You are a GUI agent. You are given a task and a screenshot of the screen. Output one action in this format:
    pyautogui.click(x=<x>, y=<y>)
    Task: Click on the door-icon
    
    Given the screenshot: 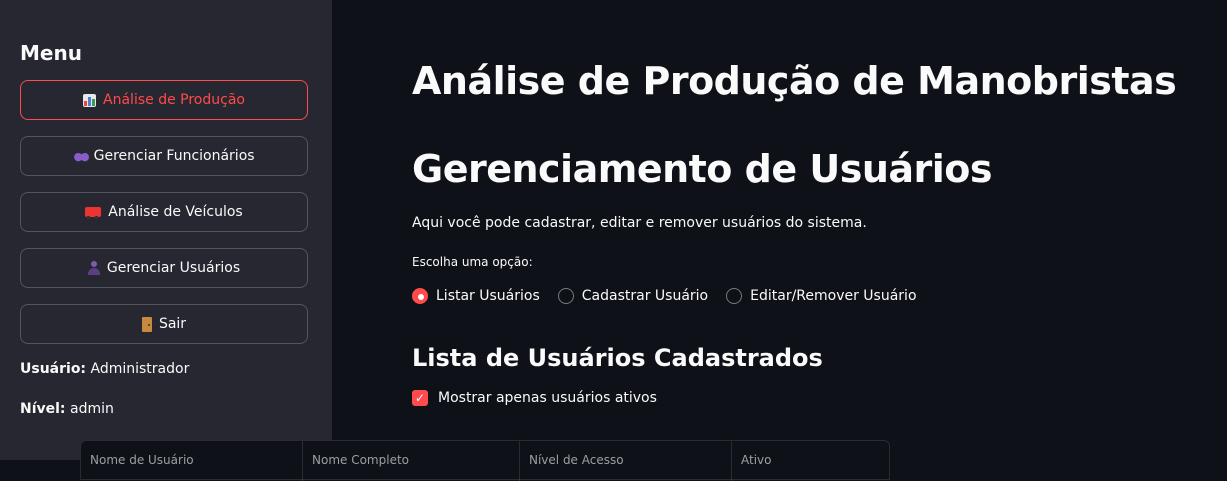 What is the action you would take?
    pyautogui.click(x=146, y=324)
    